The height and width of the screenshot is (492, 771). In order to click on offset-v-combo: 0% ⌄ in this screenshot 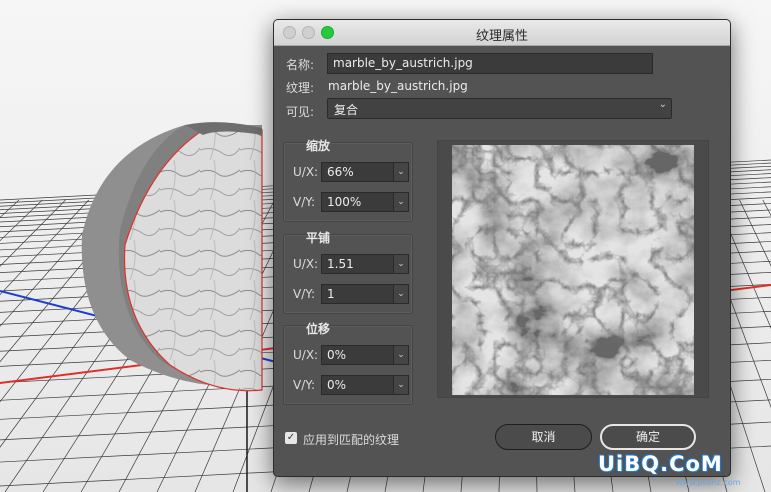, I will do `click(365, 385)`.